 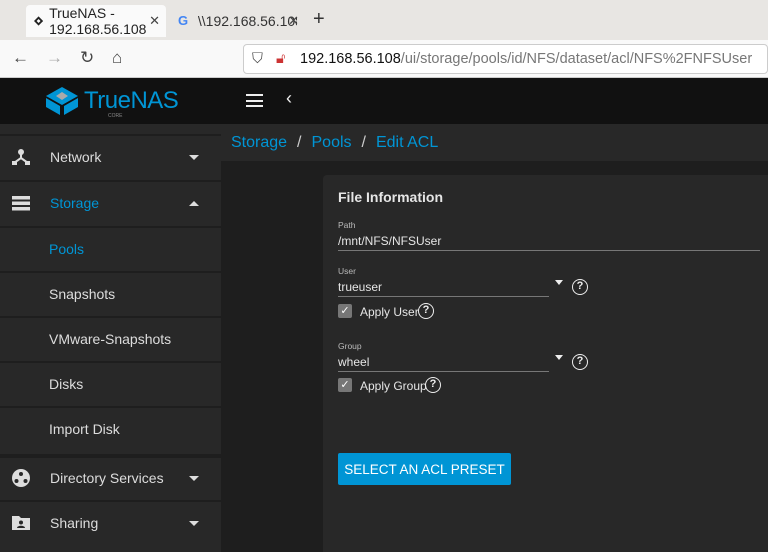 I want to click on user-dropdown-icon, so click(x=559, y=282).